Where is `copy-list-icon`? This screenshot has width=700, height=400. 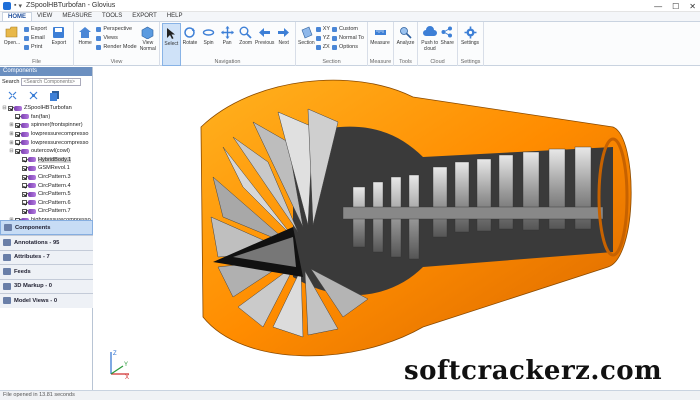
copy-list-icon is located at coordinates (54, 96).